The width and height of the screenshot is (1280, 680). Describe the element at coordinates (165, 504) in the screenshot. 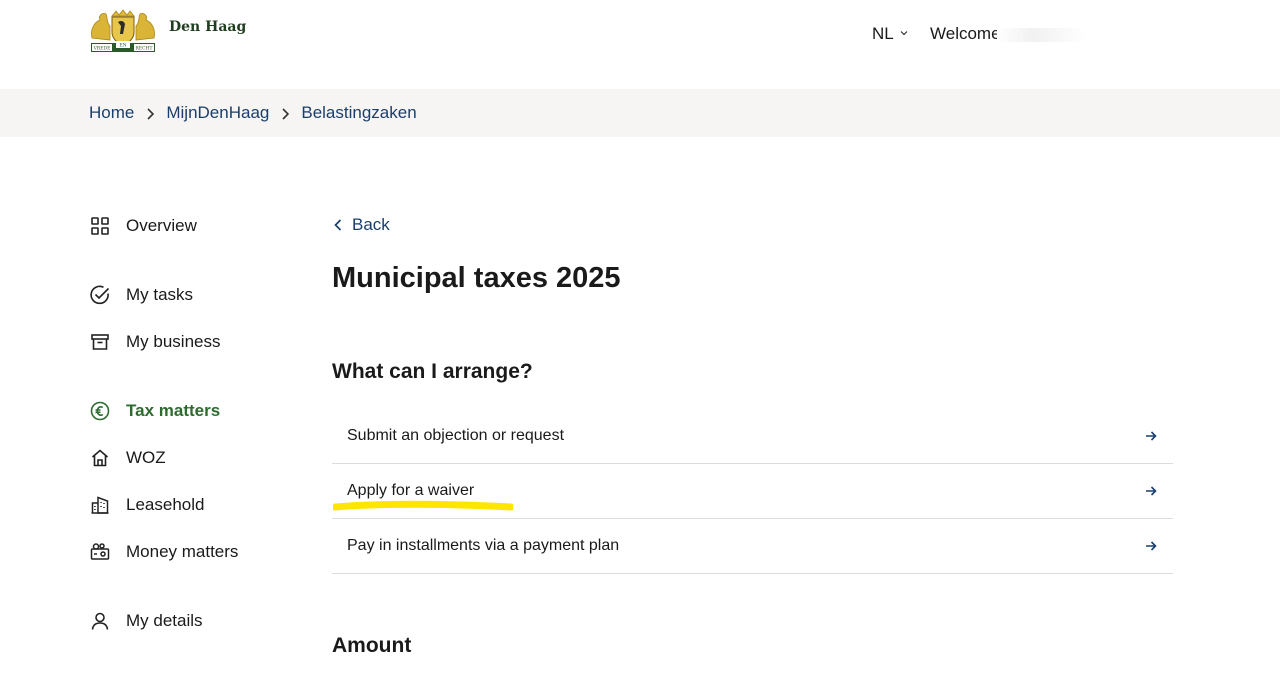

I see `sidebar-item-label: Leasehold` at that location.